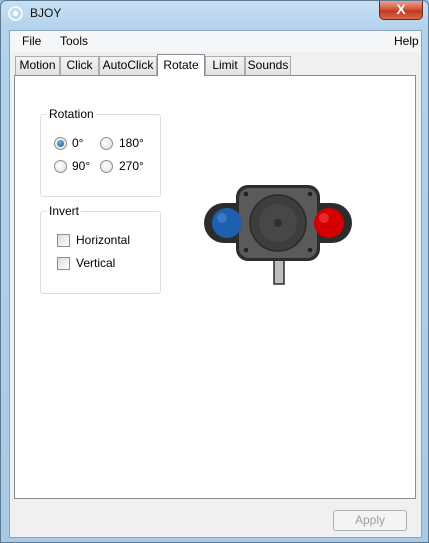 Image resolution: width=429 pixels, height=543 pixels. What do you see at coordinates (103, 240) in the screenshot?
I see `invert-horizontal-label: Horizontal` at bounding box center [103, 240].